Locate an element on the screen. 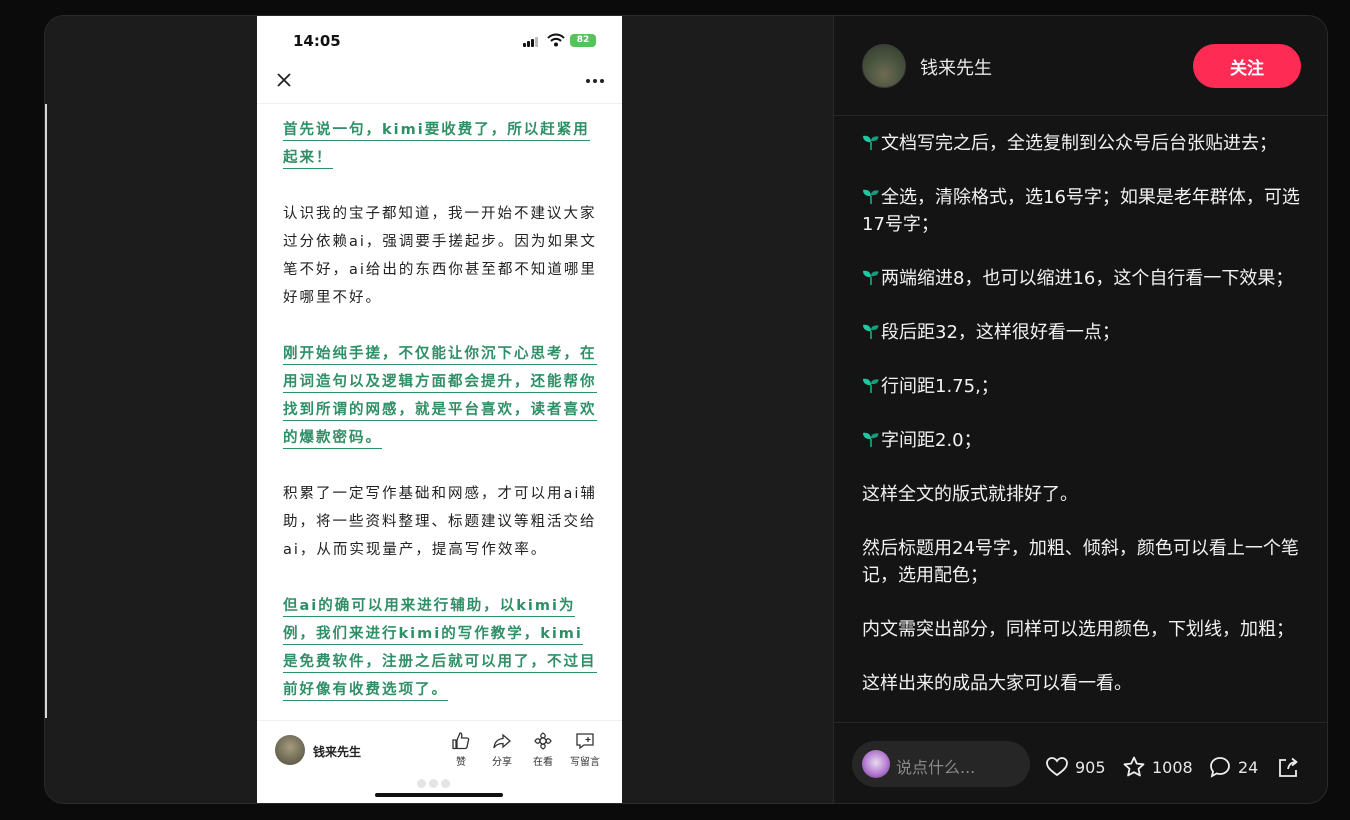  more-icon is located at coordinates (595, 81).